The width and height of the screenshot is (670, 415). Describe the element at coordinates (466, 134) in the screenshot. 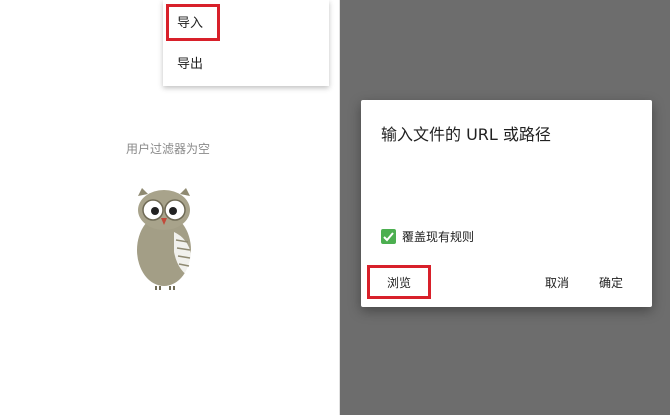

I see `dialog-title: 输入文件的 URL 或路径` at that location.